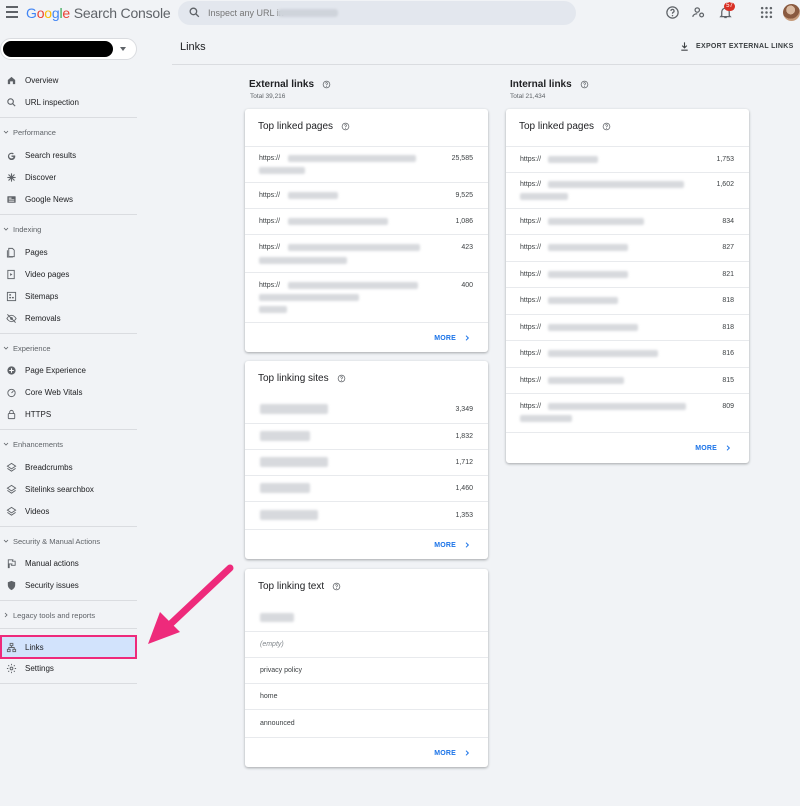 Image resolution: width=800 pixels, height=806 pixels. I want to click on app-logo: Google Search Console, so click(98, 13).